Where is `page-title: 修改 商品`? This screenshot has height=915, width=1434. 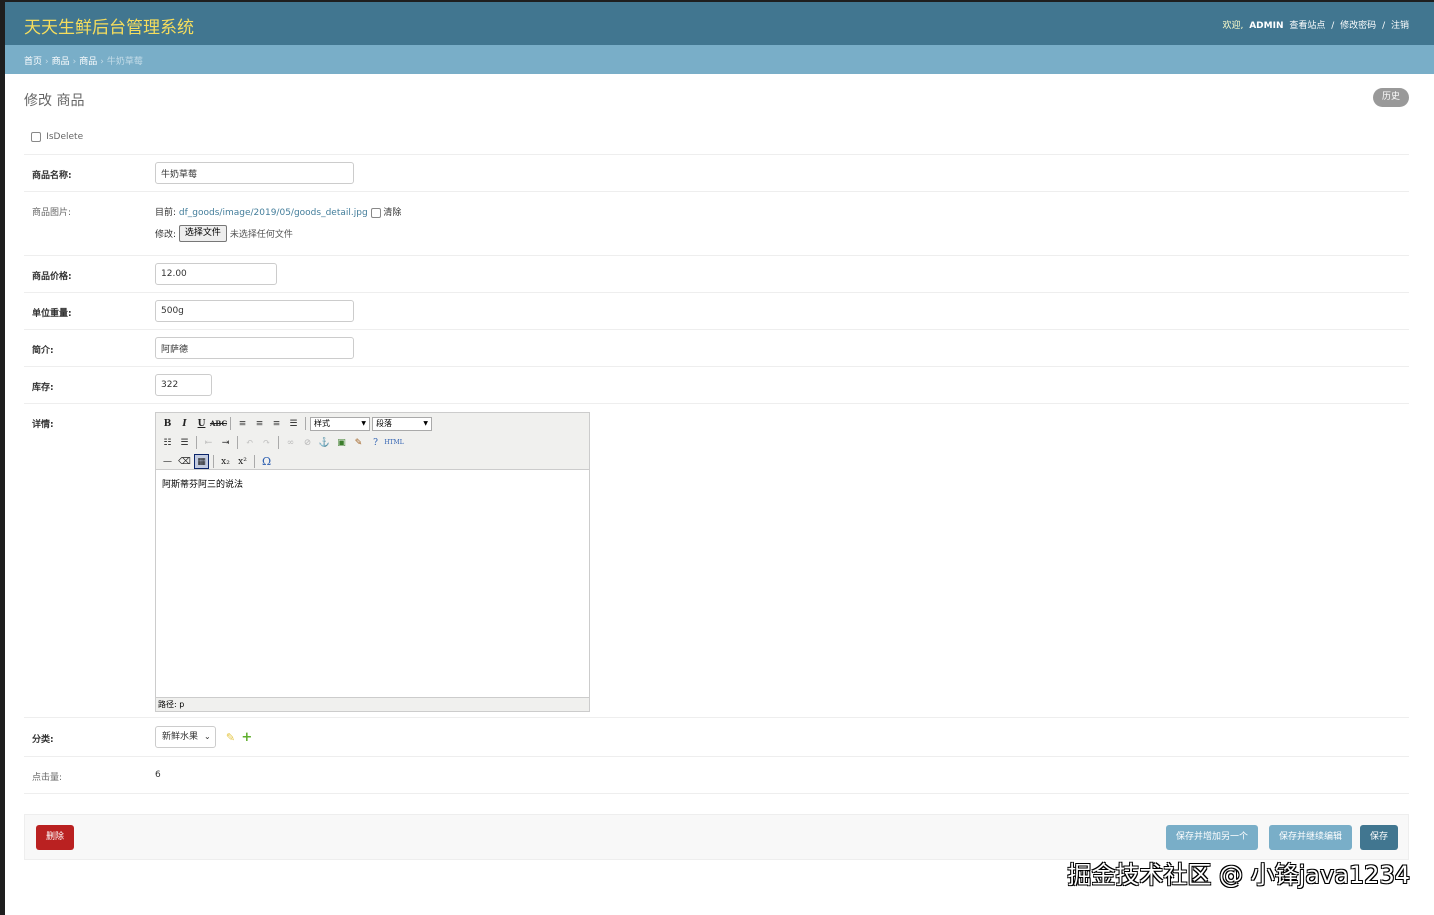 page-title: 修改 商品 is located at coordinates (54, 101).